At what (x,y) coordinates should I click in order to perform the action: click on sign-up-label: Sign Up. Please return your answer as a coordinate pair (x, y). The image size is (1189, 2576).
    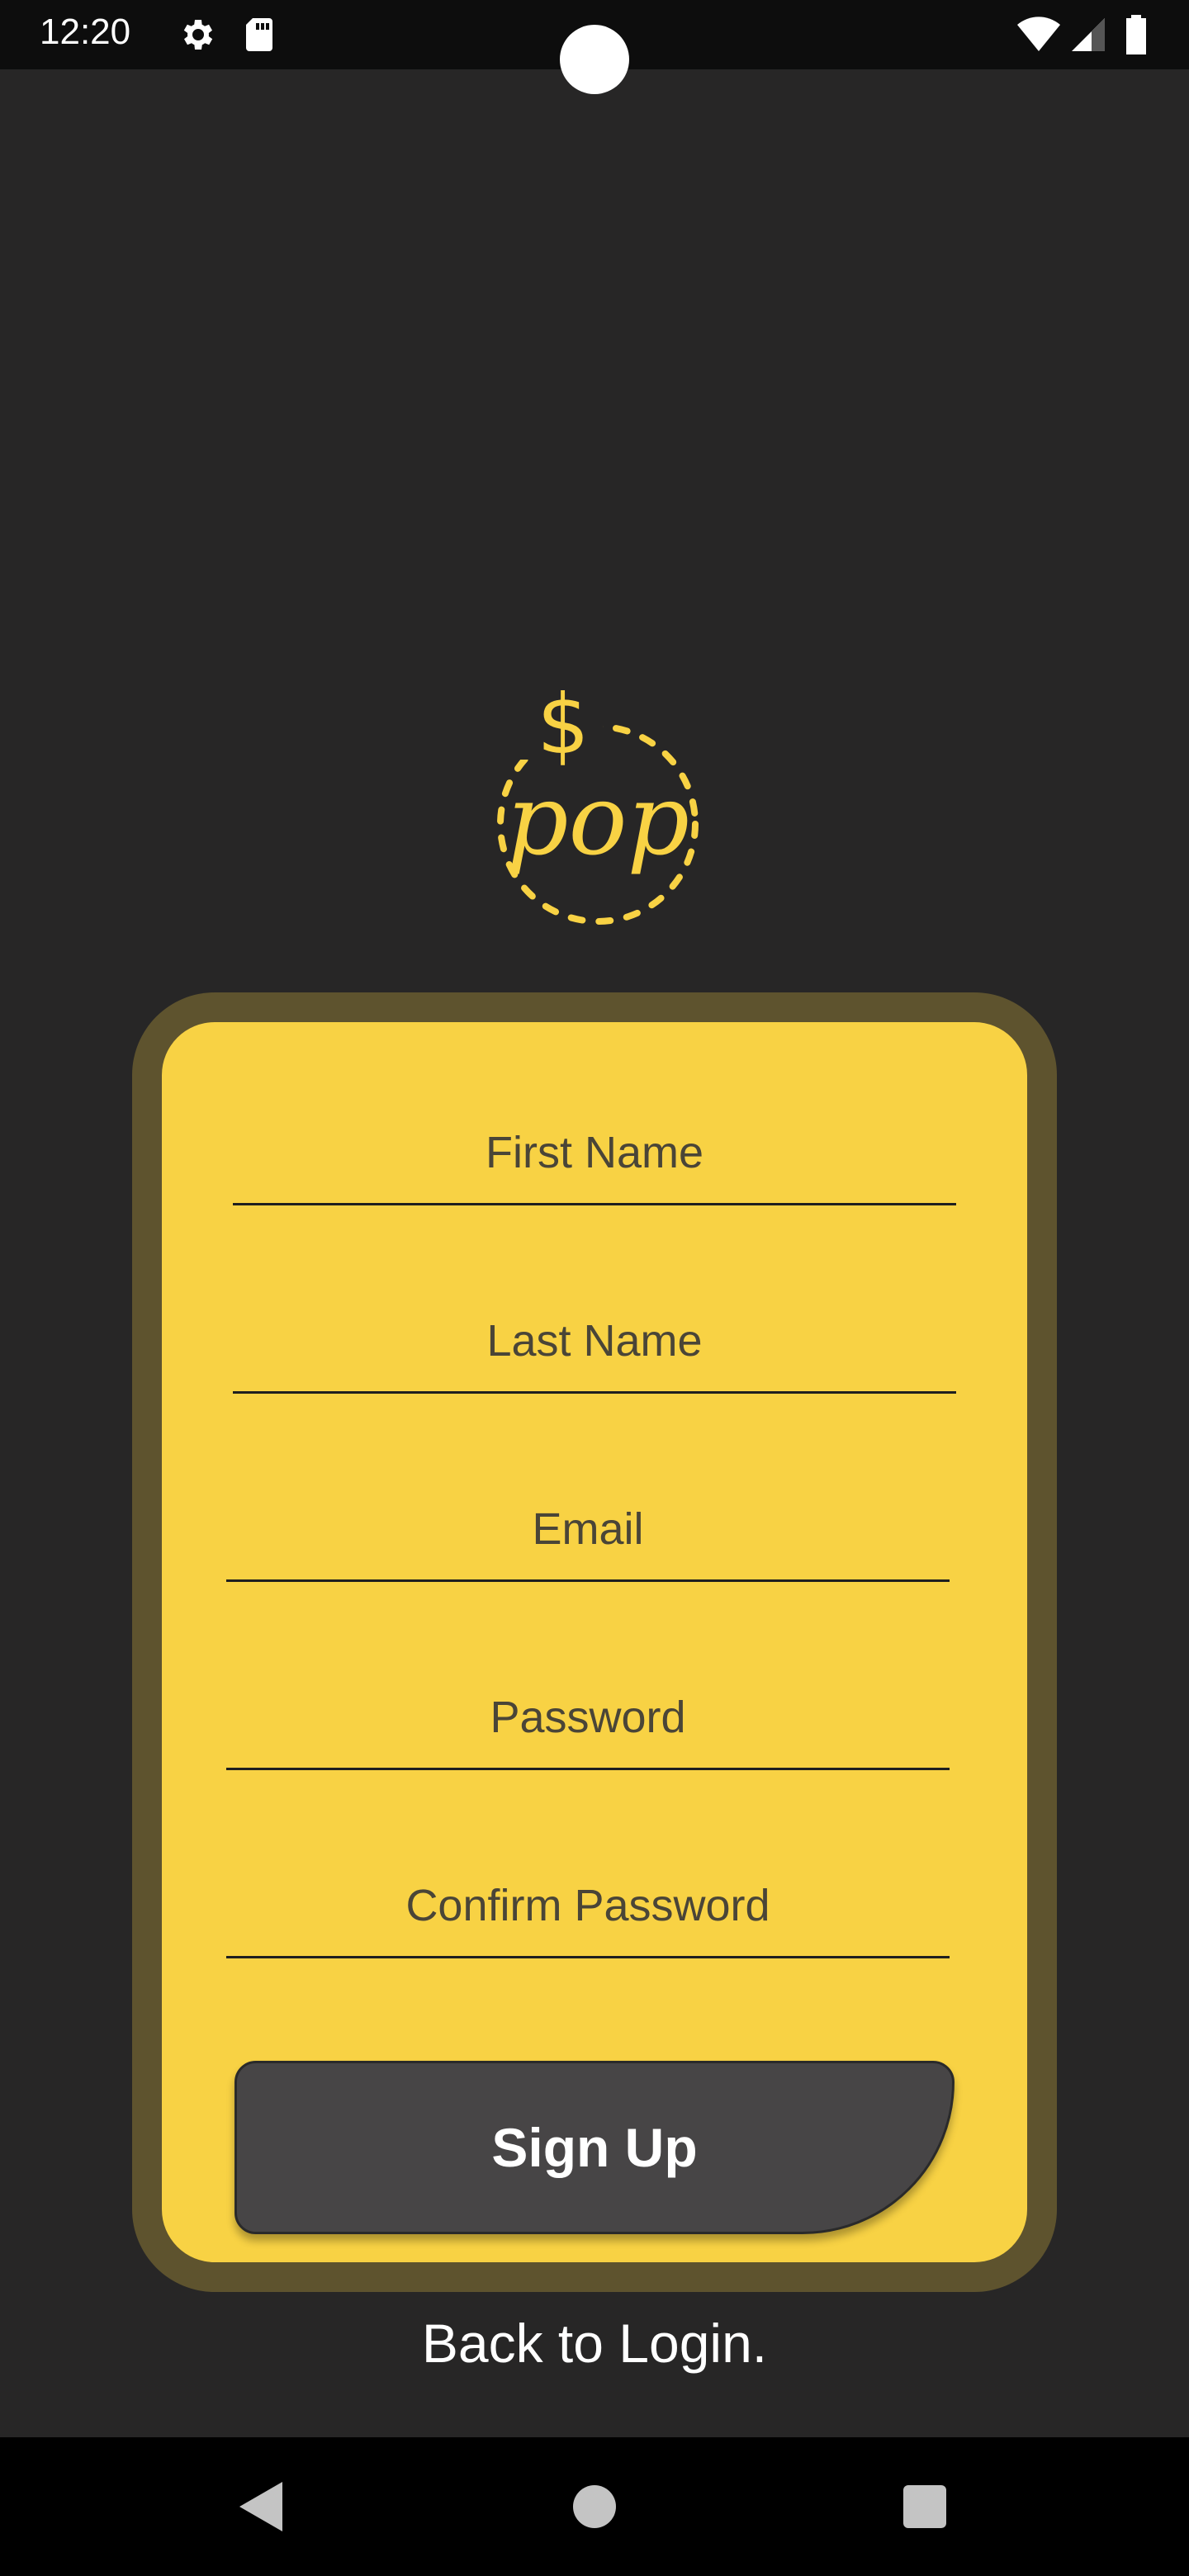
    Looking at the image, I should click on (594, 2147).